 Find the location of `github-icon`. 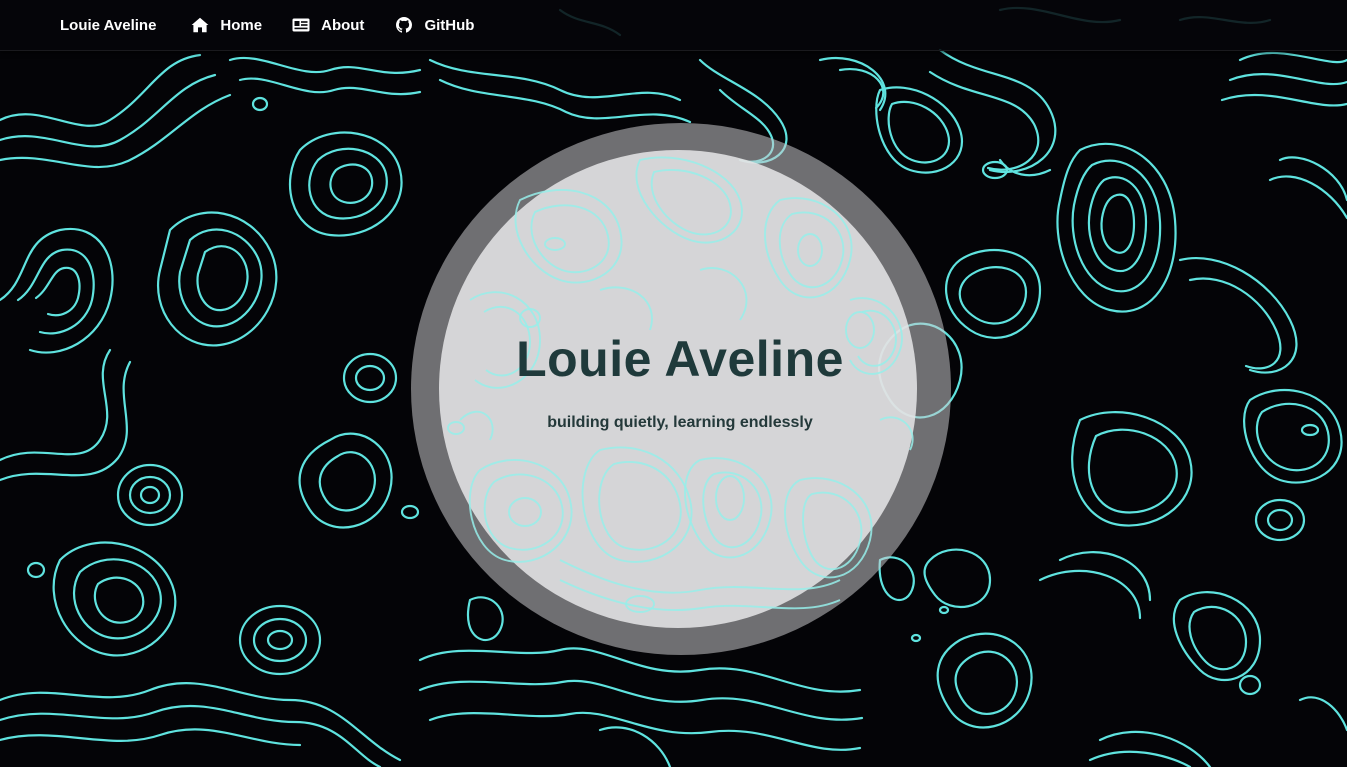

github-icon is located at coordinates (404, 25).